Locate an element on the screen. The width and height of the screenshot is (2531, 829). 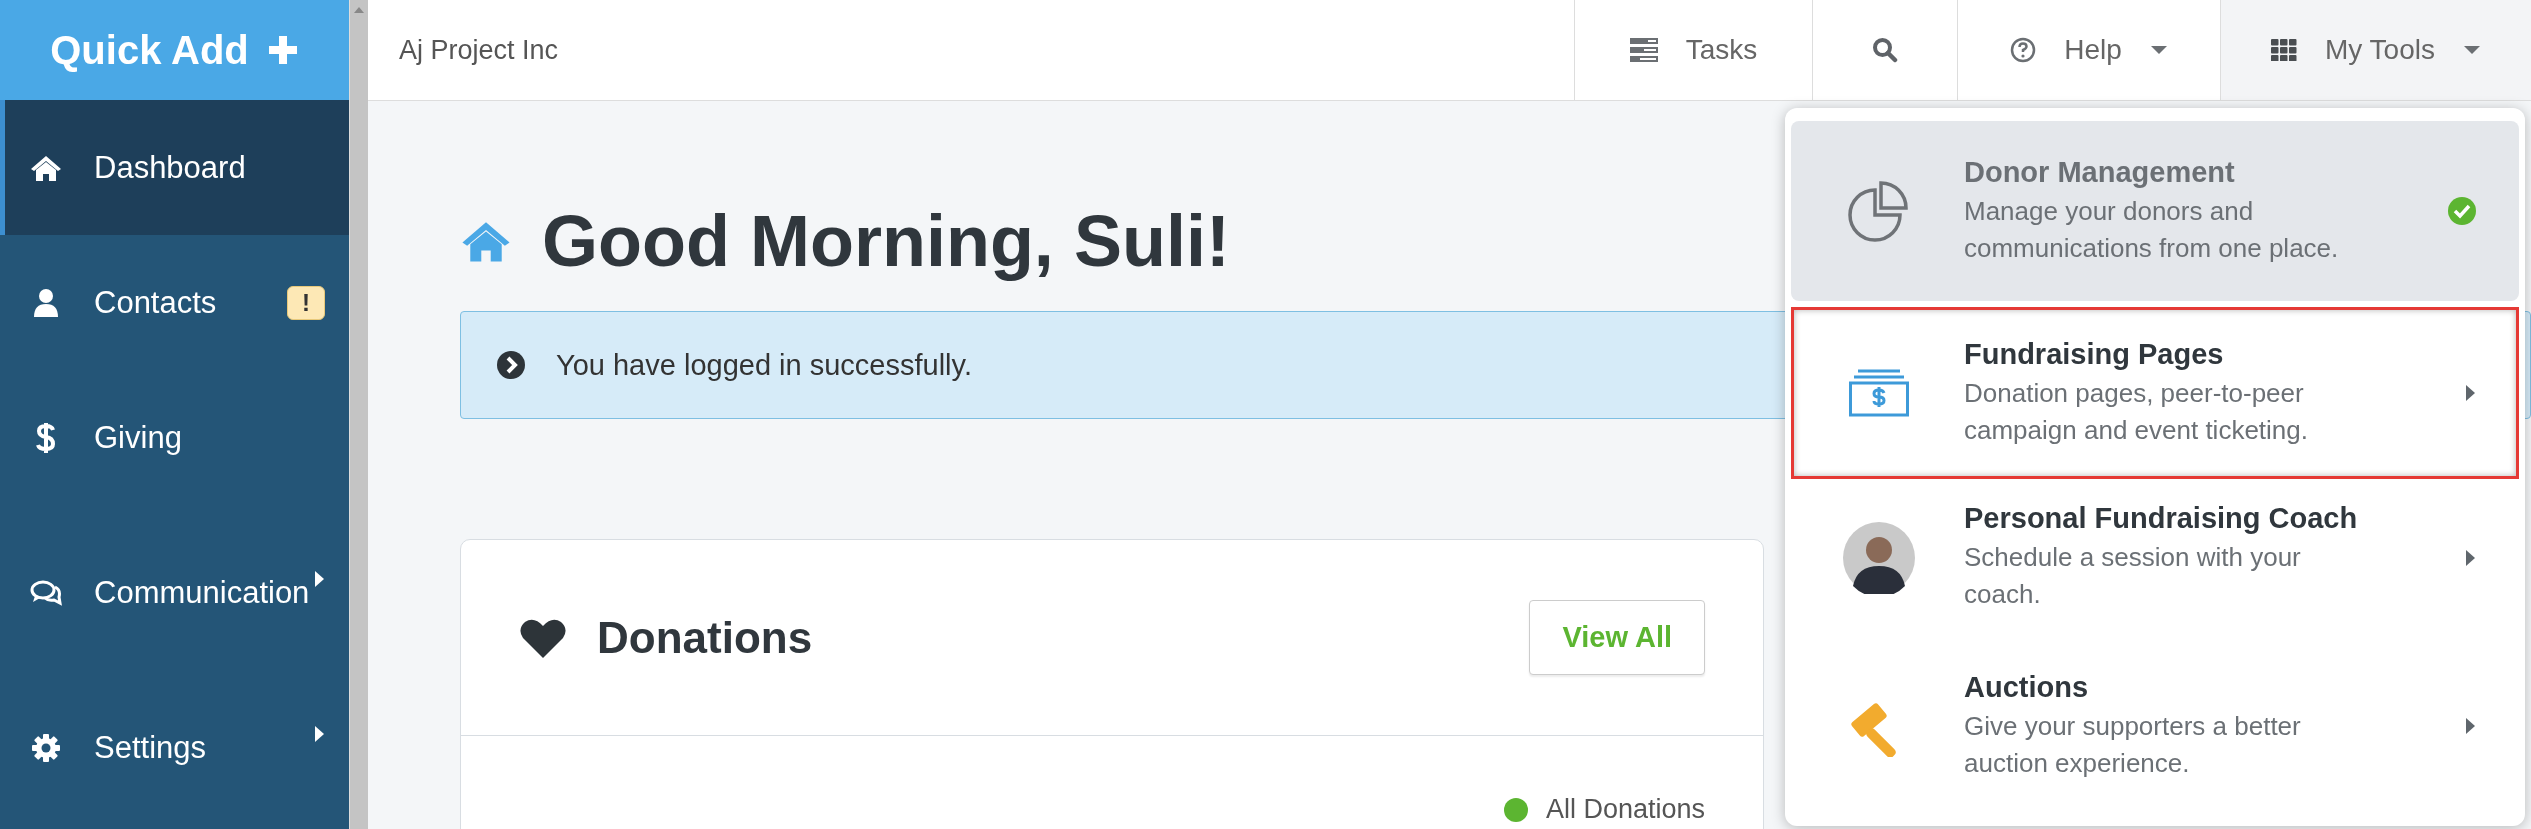
sidebar-label: Contacts is located at coordinates (155, 302).